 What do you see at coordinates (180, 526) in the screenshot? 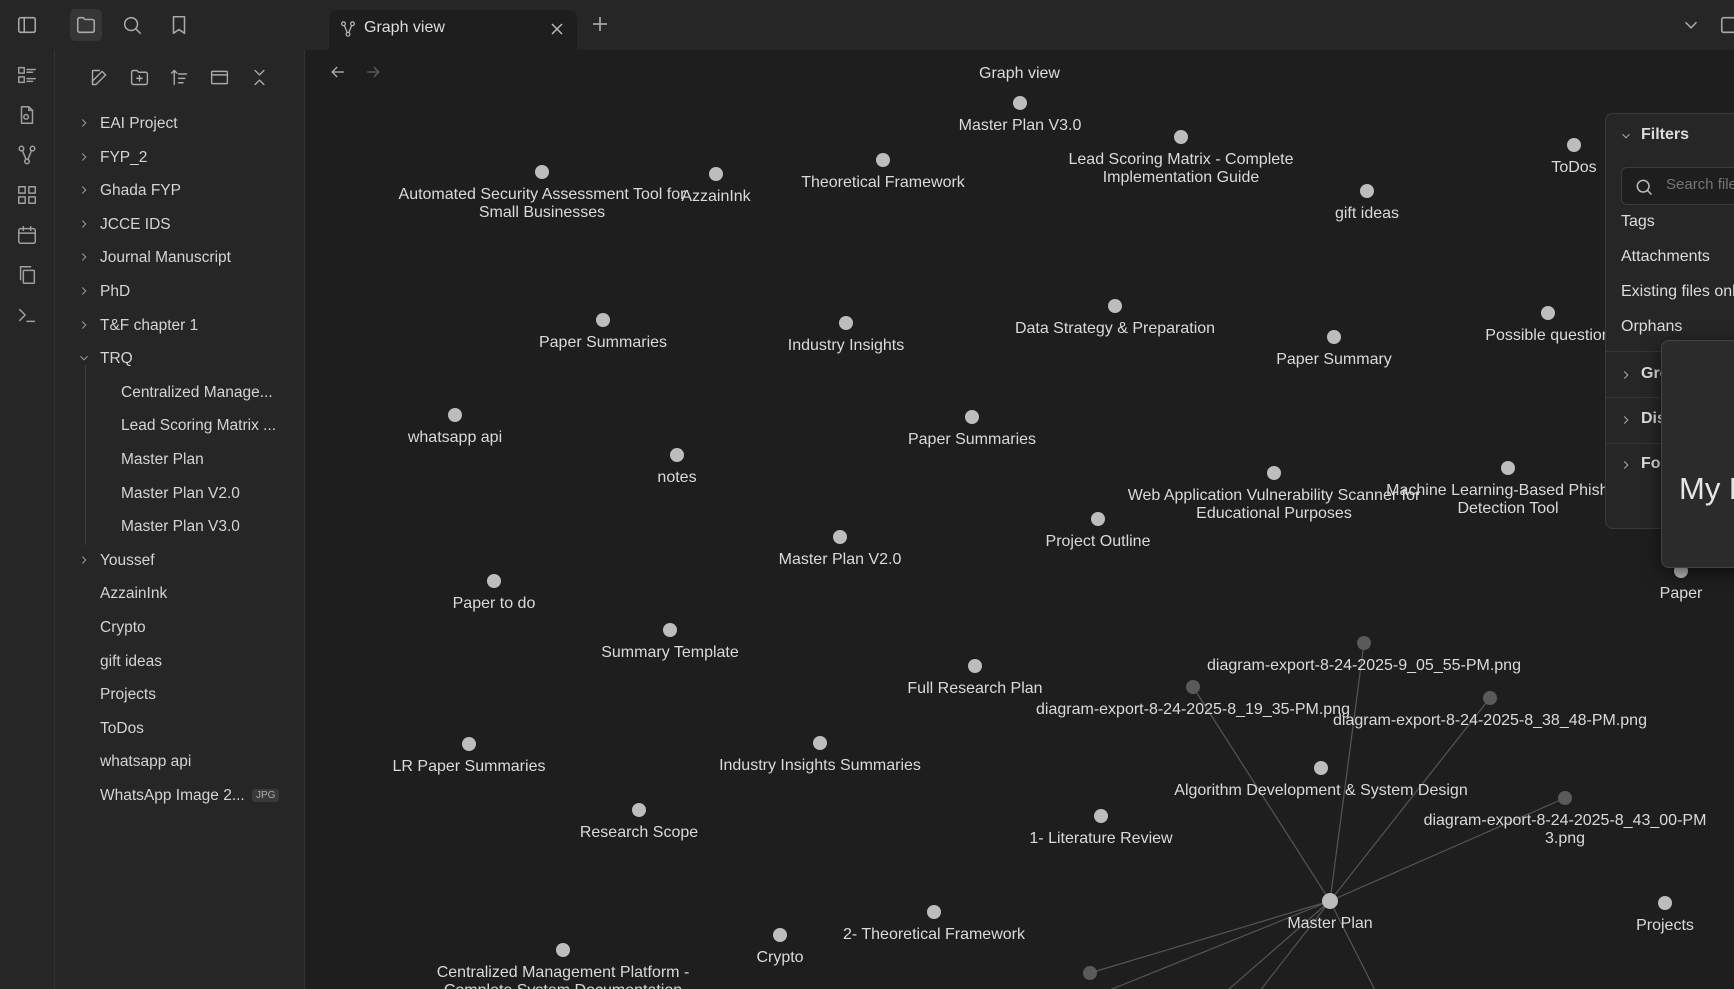
I see `file-item: Master Plan V3.0` at bounding box center [180, 526].